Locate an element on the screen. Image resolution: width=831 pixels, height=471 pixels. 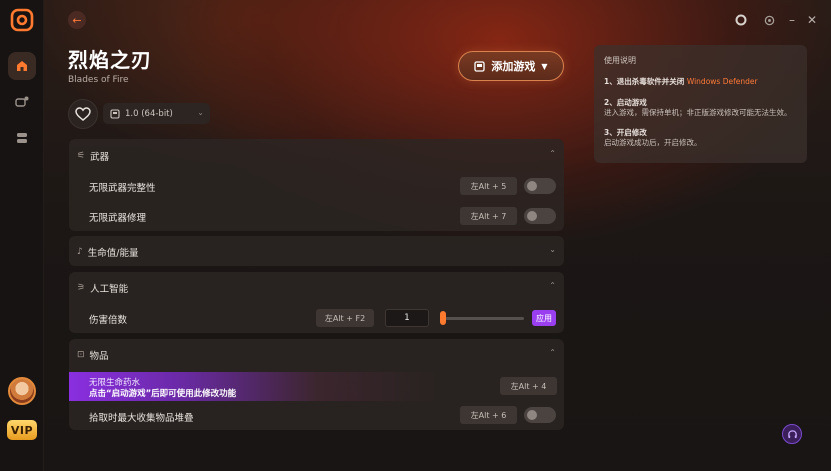
sidebar-item-library is located at coordinates (22, 138).